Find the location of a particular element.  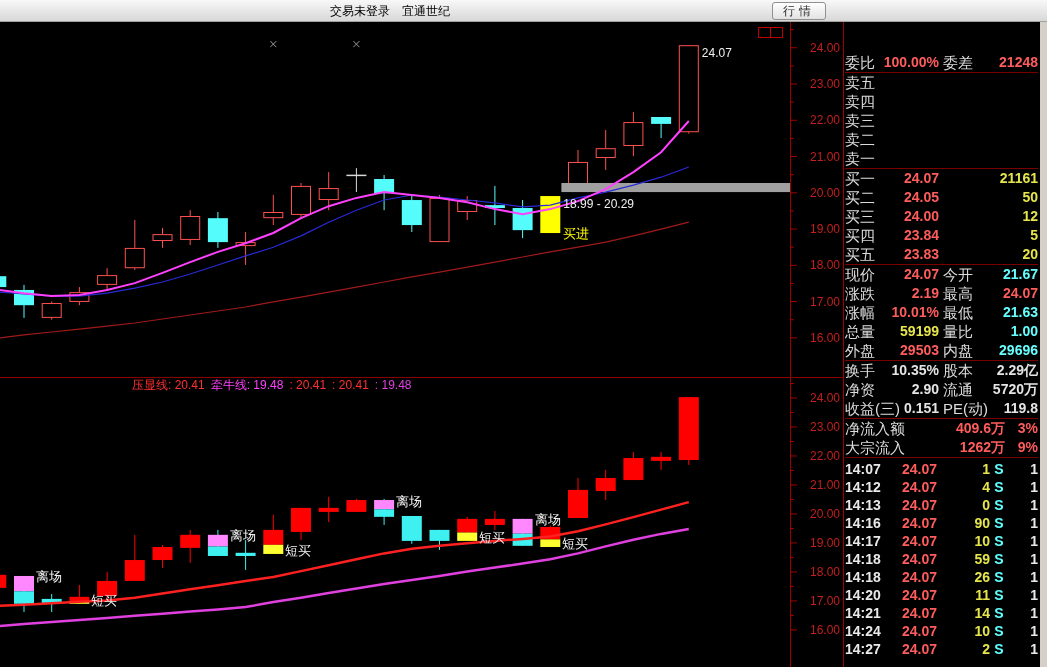

bid-volume: 20 is located at coordinates (1030, 254).